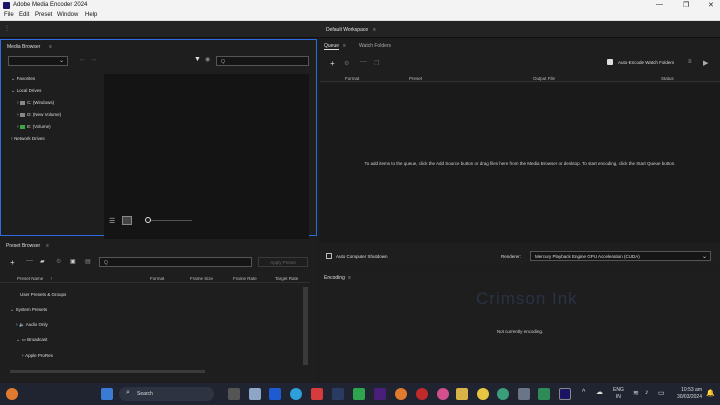 Image resolution: width=720 pixels, height=405 pixels. I want to click on zoom-slider-thumb, so click(148, 220).